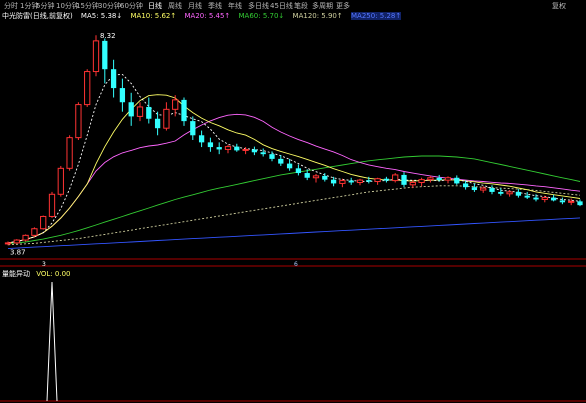 The image size is (586, 403). Describe the element at coordinates (294, 233) in the screenshot. I see `ma250-line` at that location.